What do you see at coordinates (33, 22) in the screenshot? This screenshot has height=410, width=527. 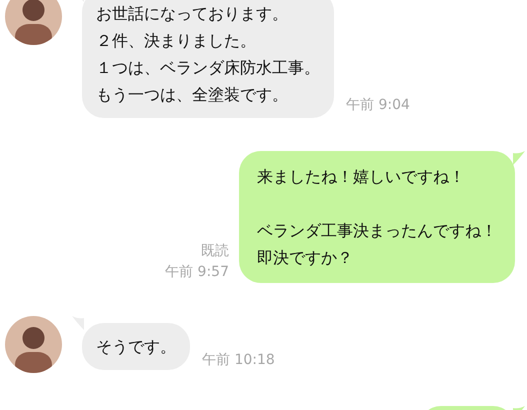 I see `avatar` at bounding box center [33, 22].